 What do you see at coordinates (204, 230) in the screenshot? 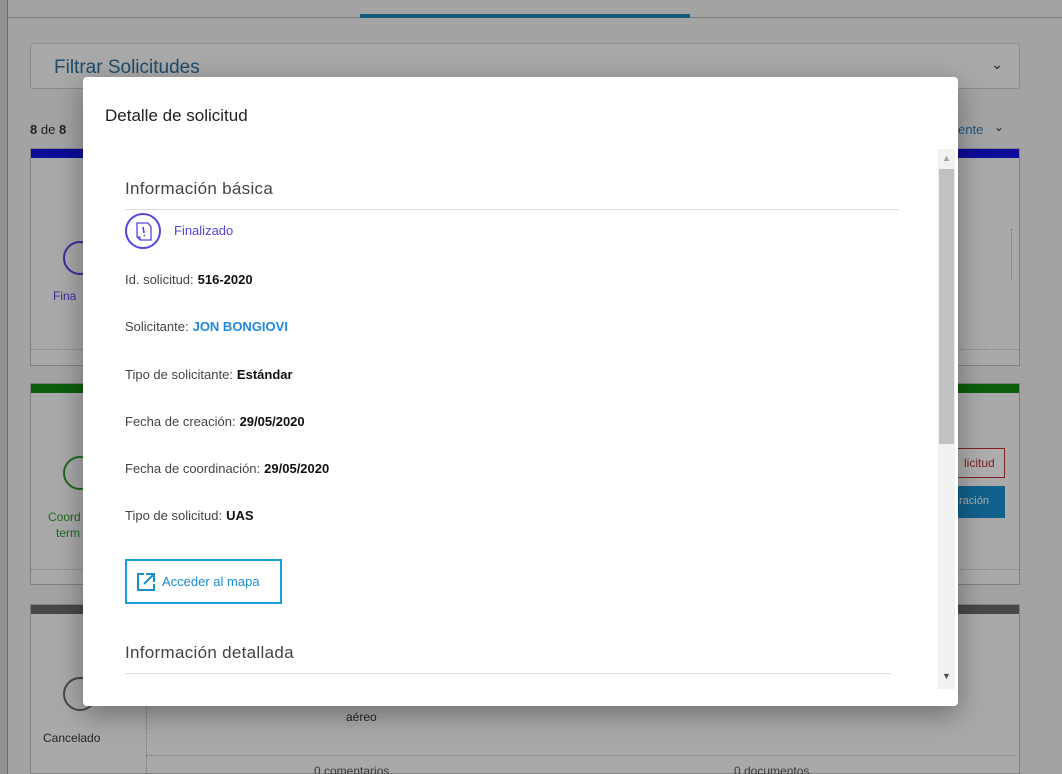
I see `status-label: Finalizado` at bounding box center [204, 230].